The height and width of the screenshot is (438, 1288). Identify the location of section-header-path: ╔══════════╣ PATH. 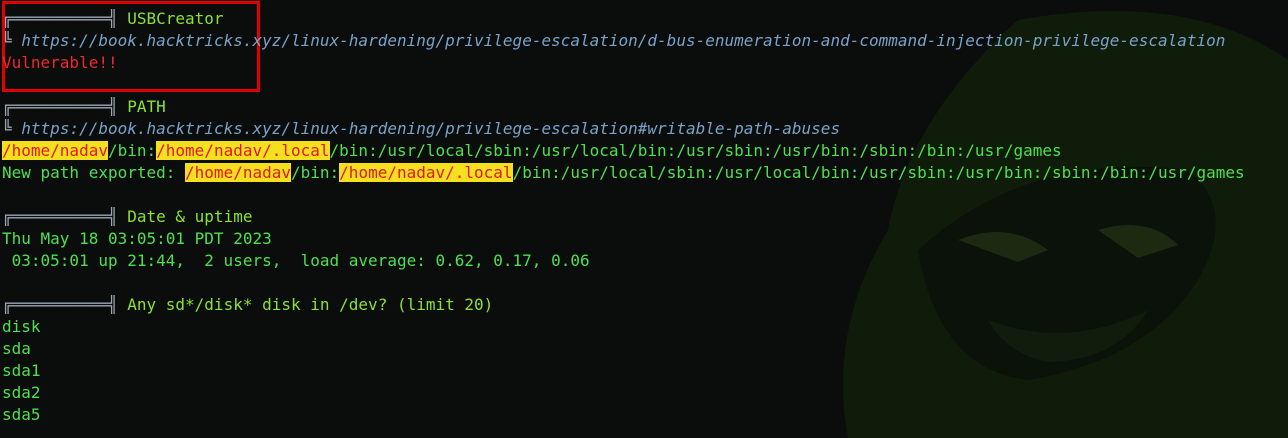
(84, 107).